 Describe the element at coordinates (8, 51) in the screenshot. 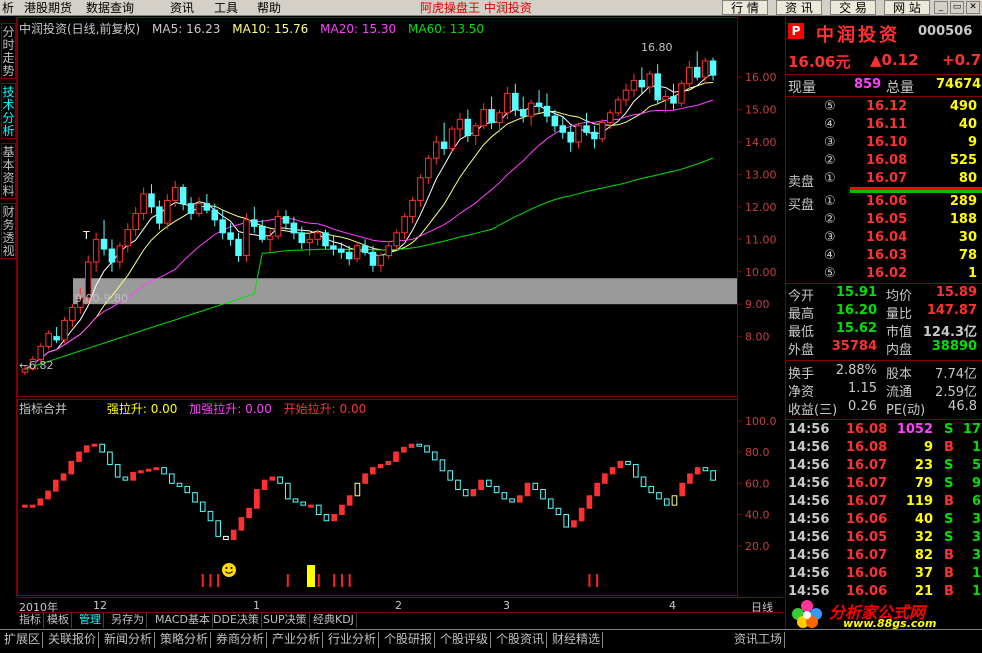

I see `tab-time-sharing: 分时走势` at that location.